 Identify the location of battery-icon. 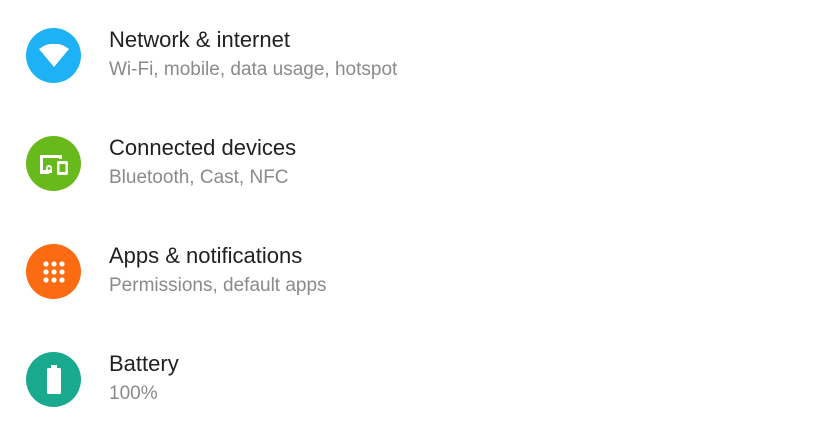
(54, 379).